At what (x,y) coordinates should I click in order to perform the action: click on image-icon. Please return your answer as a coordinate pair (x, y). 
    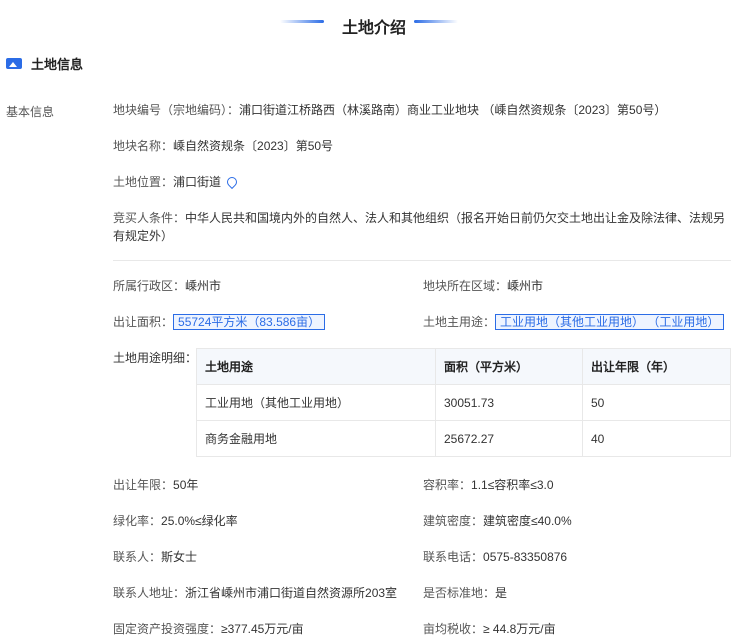
    Looking at the image, I should click on (14, 63).